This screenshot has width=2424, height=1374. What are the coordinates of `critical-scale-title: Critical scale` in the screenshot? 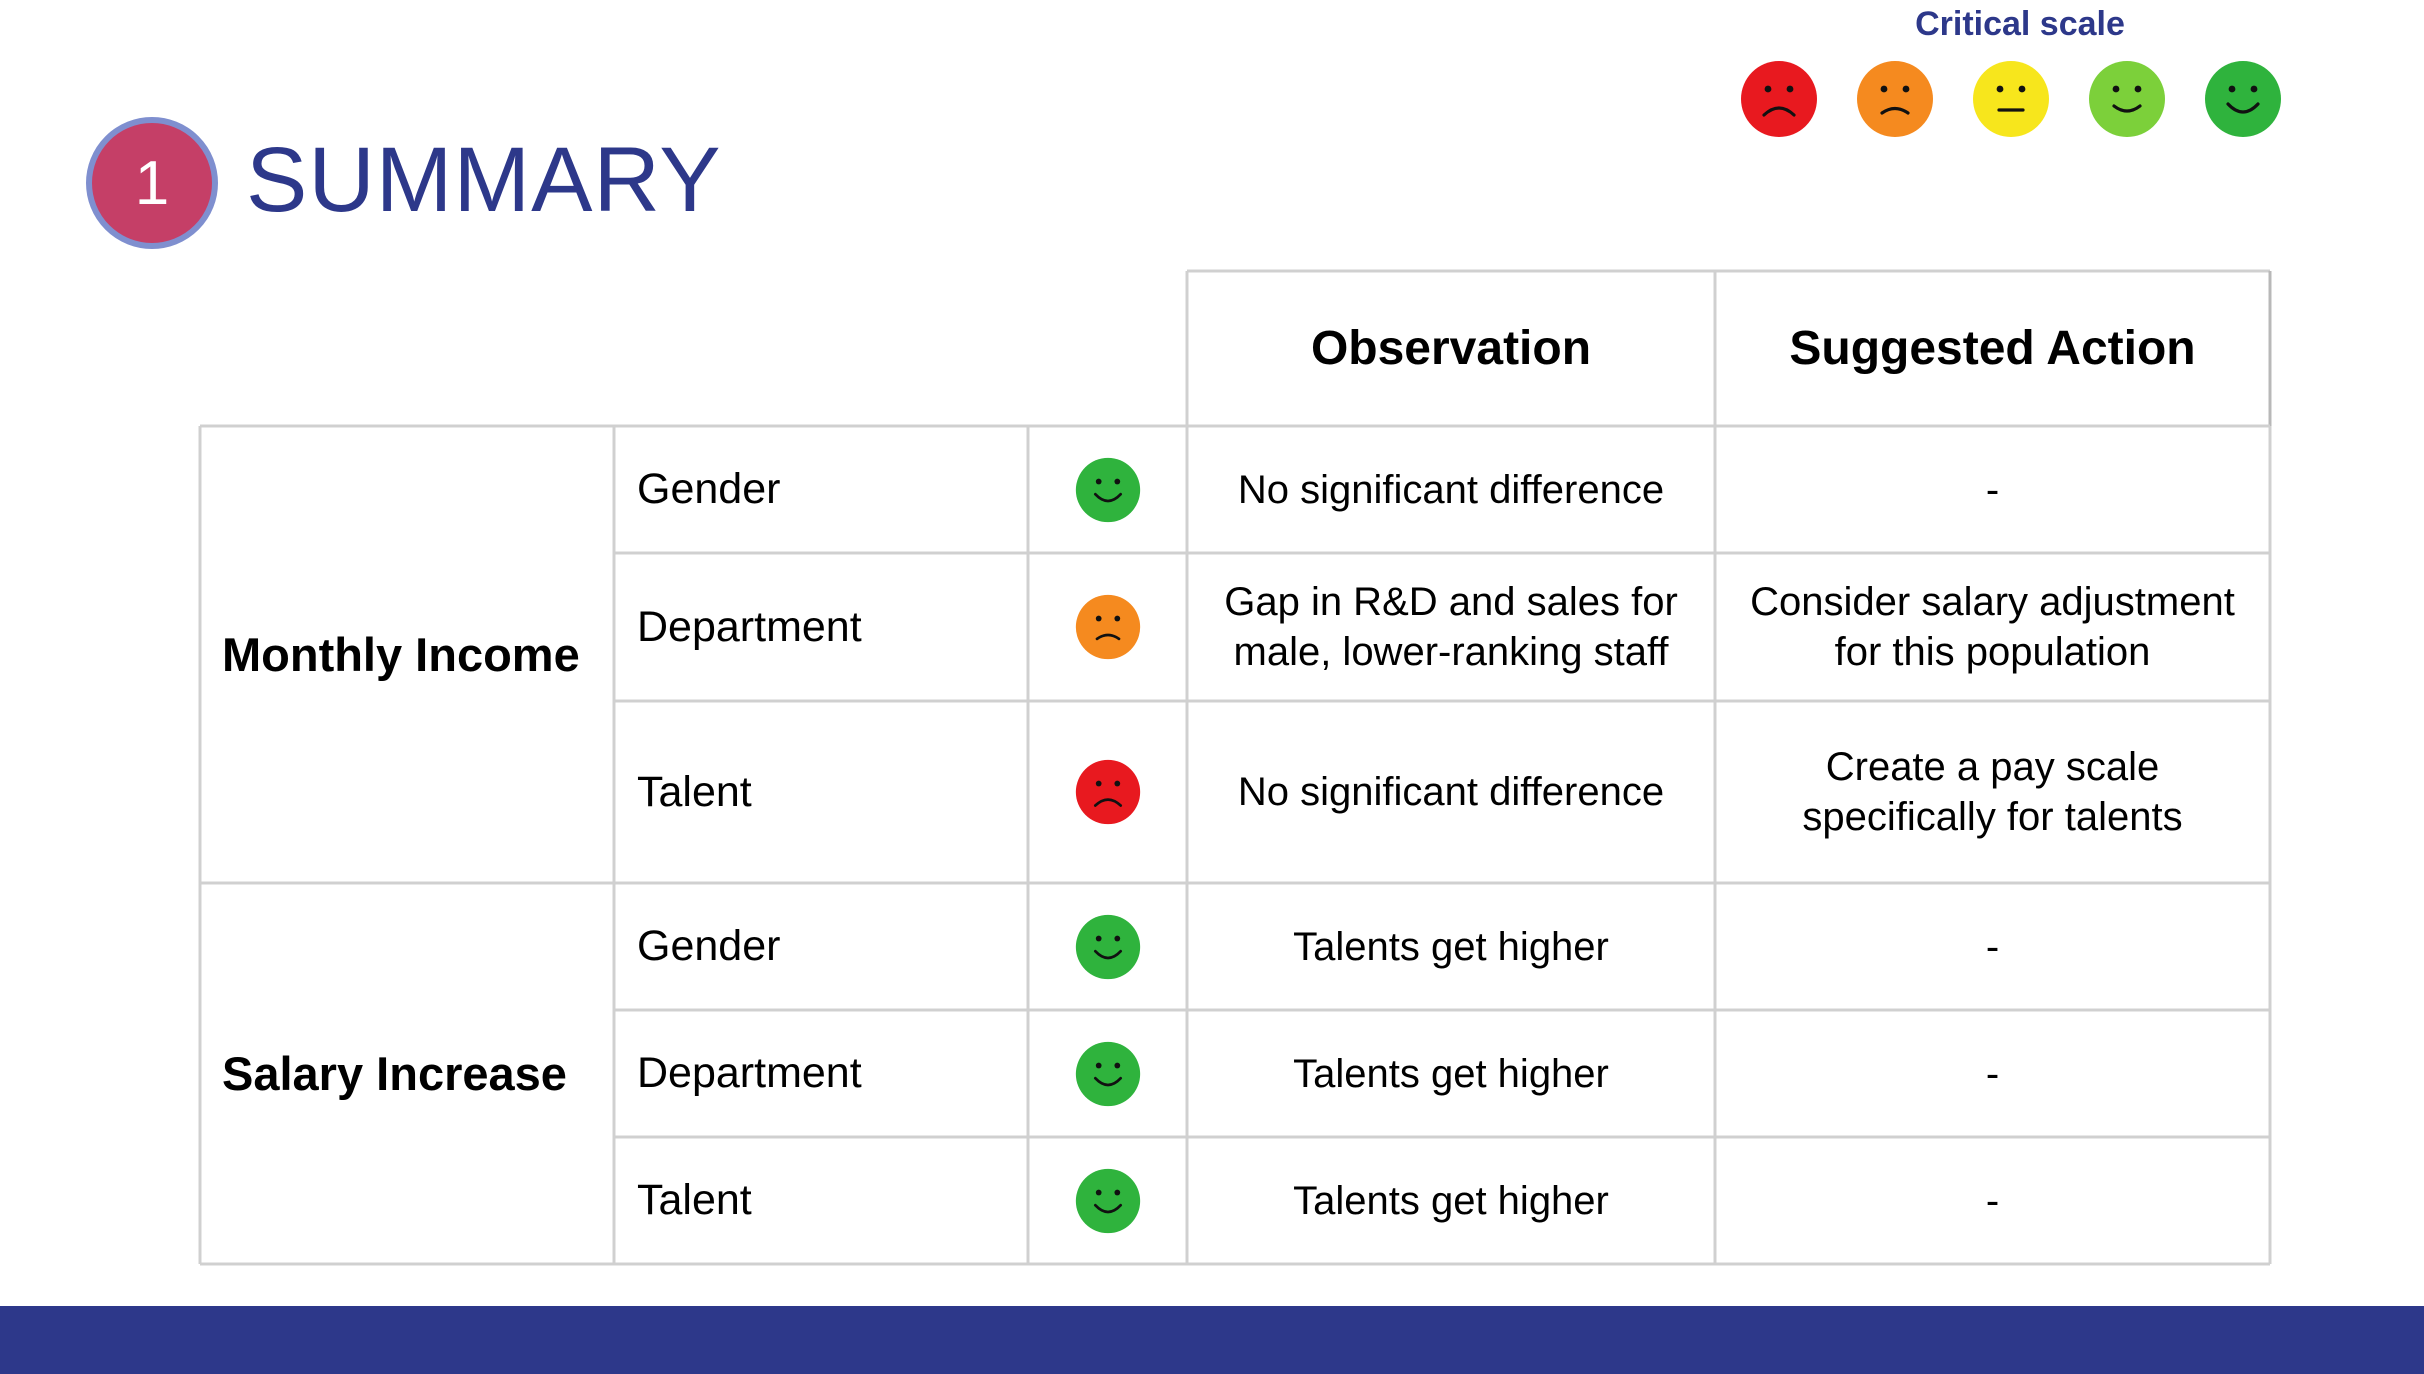 It's located at (2020, 24).